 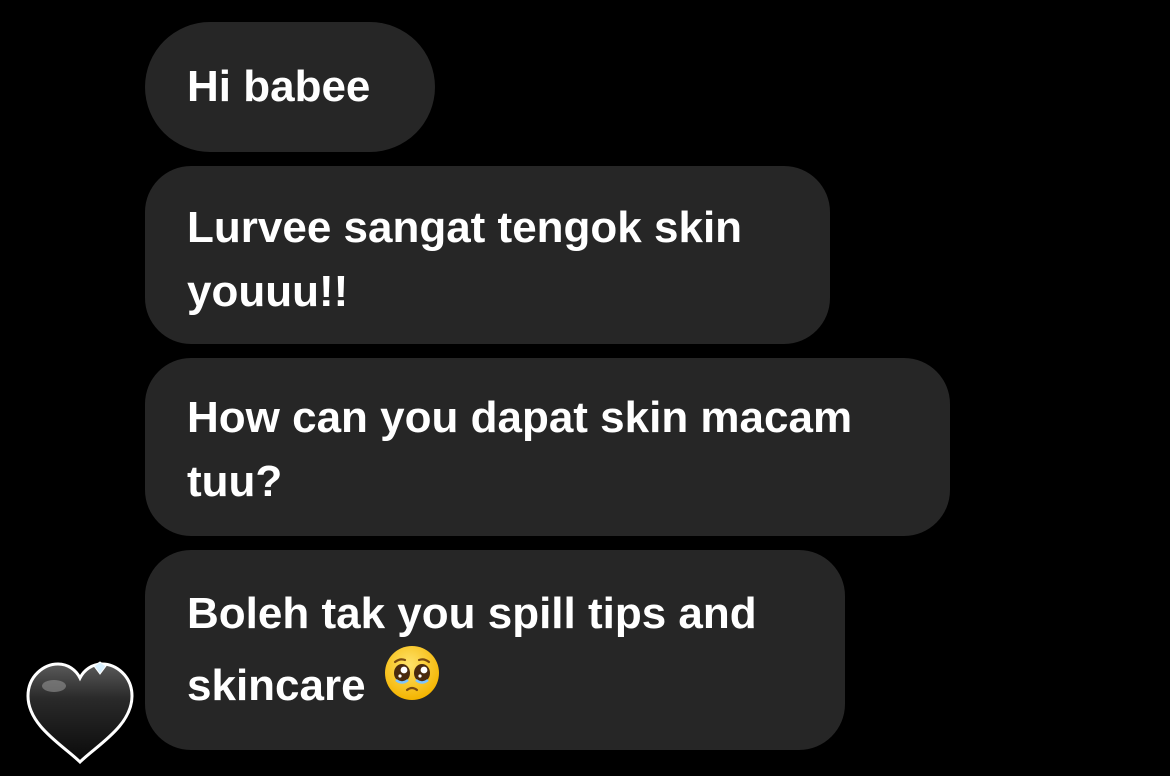 What do you see at coordinates (279, 86) in the screenshot?
I see `message-text: Hi babee` at bounding box center [279, 86].